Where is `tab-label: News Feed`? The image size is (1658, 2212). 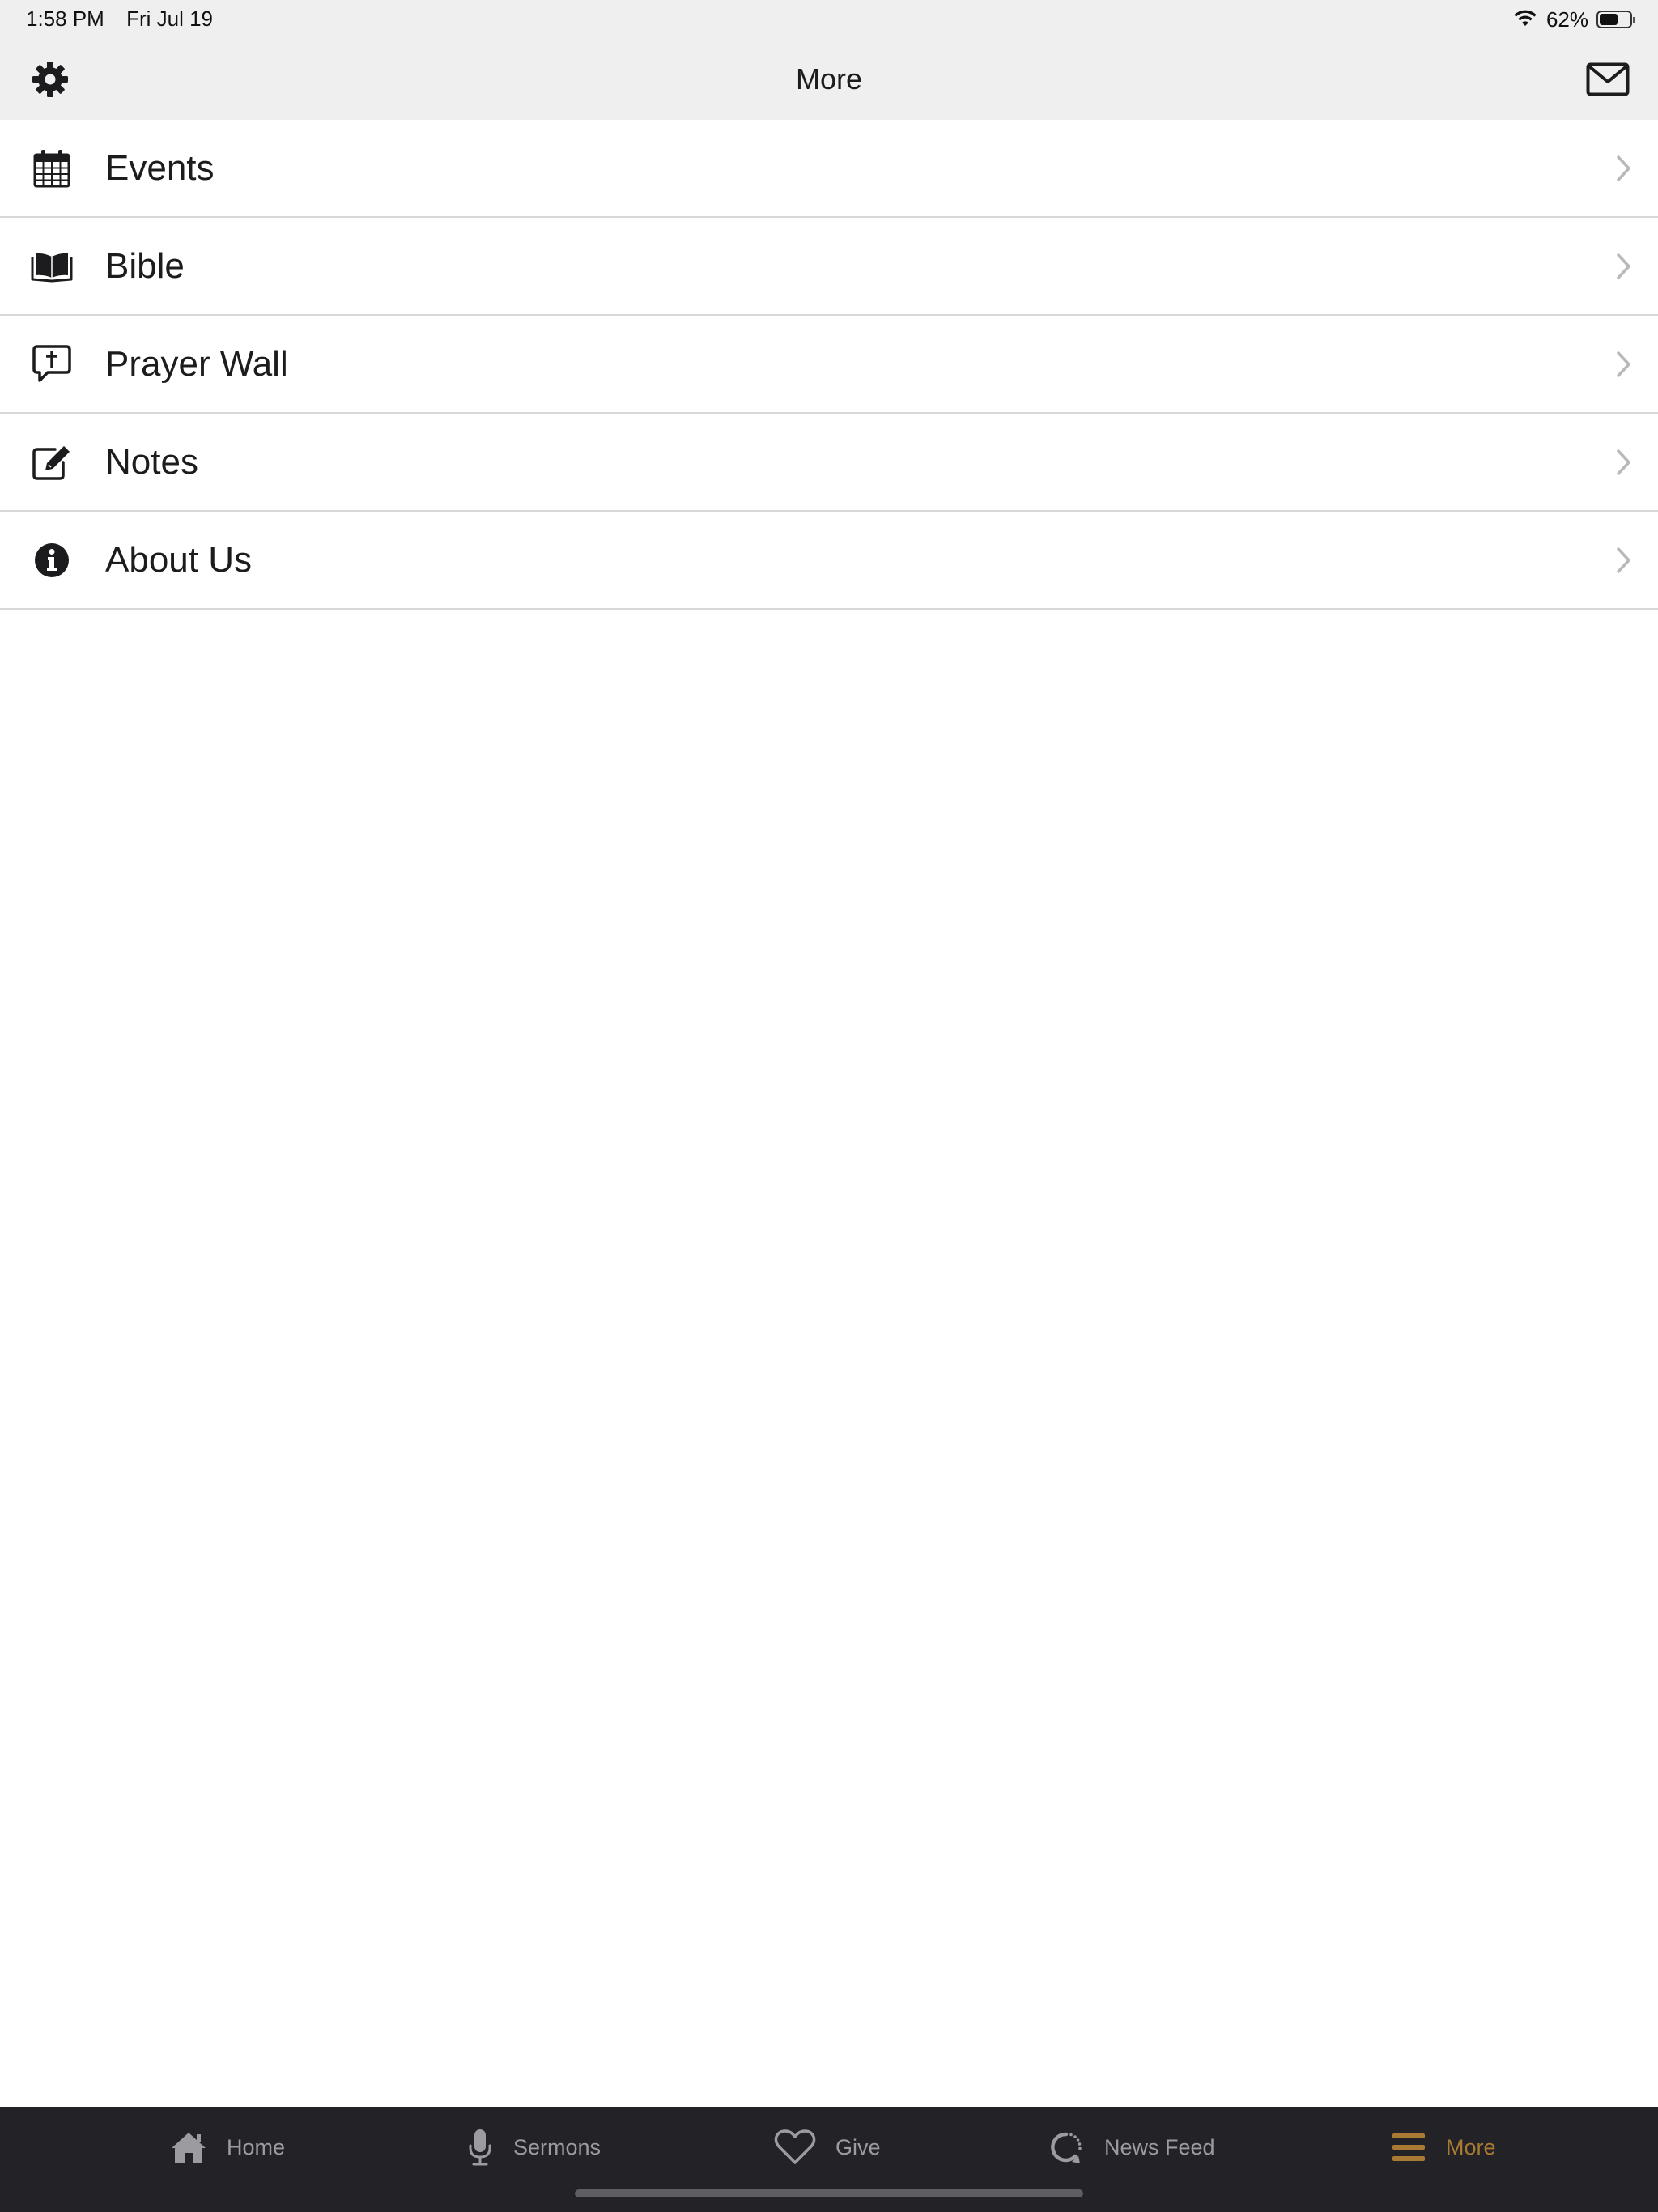
tab-label: News Feed is located at coordinates (1159, 2147).